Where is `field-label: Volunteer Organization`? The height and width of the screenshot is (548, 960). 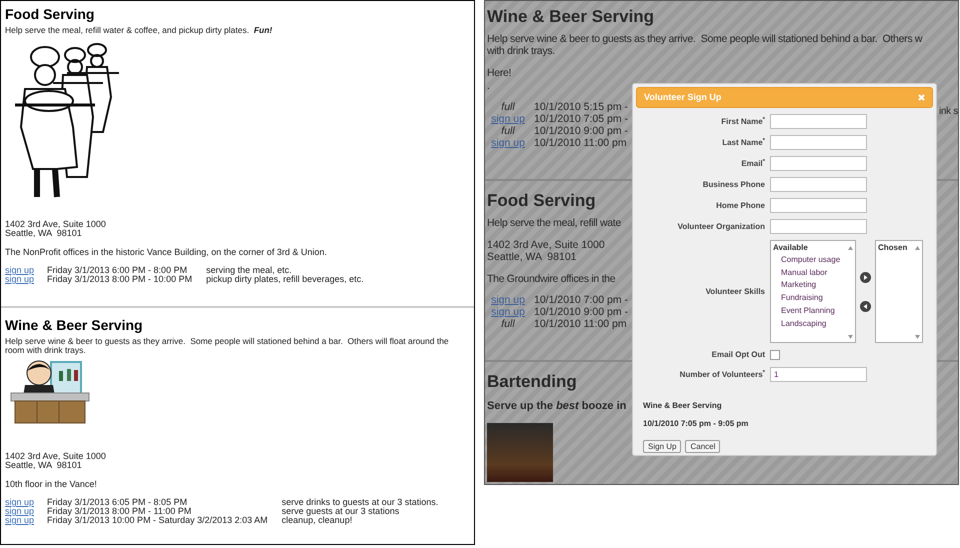 field-label: Volunteer Organization is located at coordinates (720, 226).